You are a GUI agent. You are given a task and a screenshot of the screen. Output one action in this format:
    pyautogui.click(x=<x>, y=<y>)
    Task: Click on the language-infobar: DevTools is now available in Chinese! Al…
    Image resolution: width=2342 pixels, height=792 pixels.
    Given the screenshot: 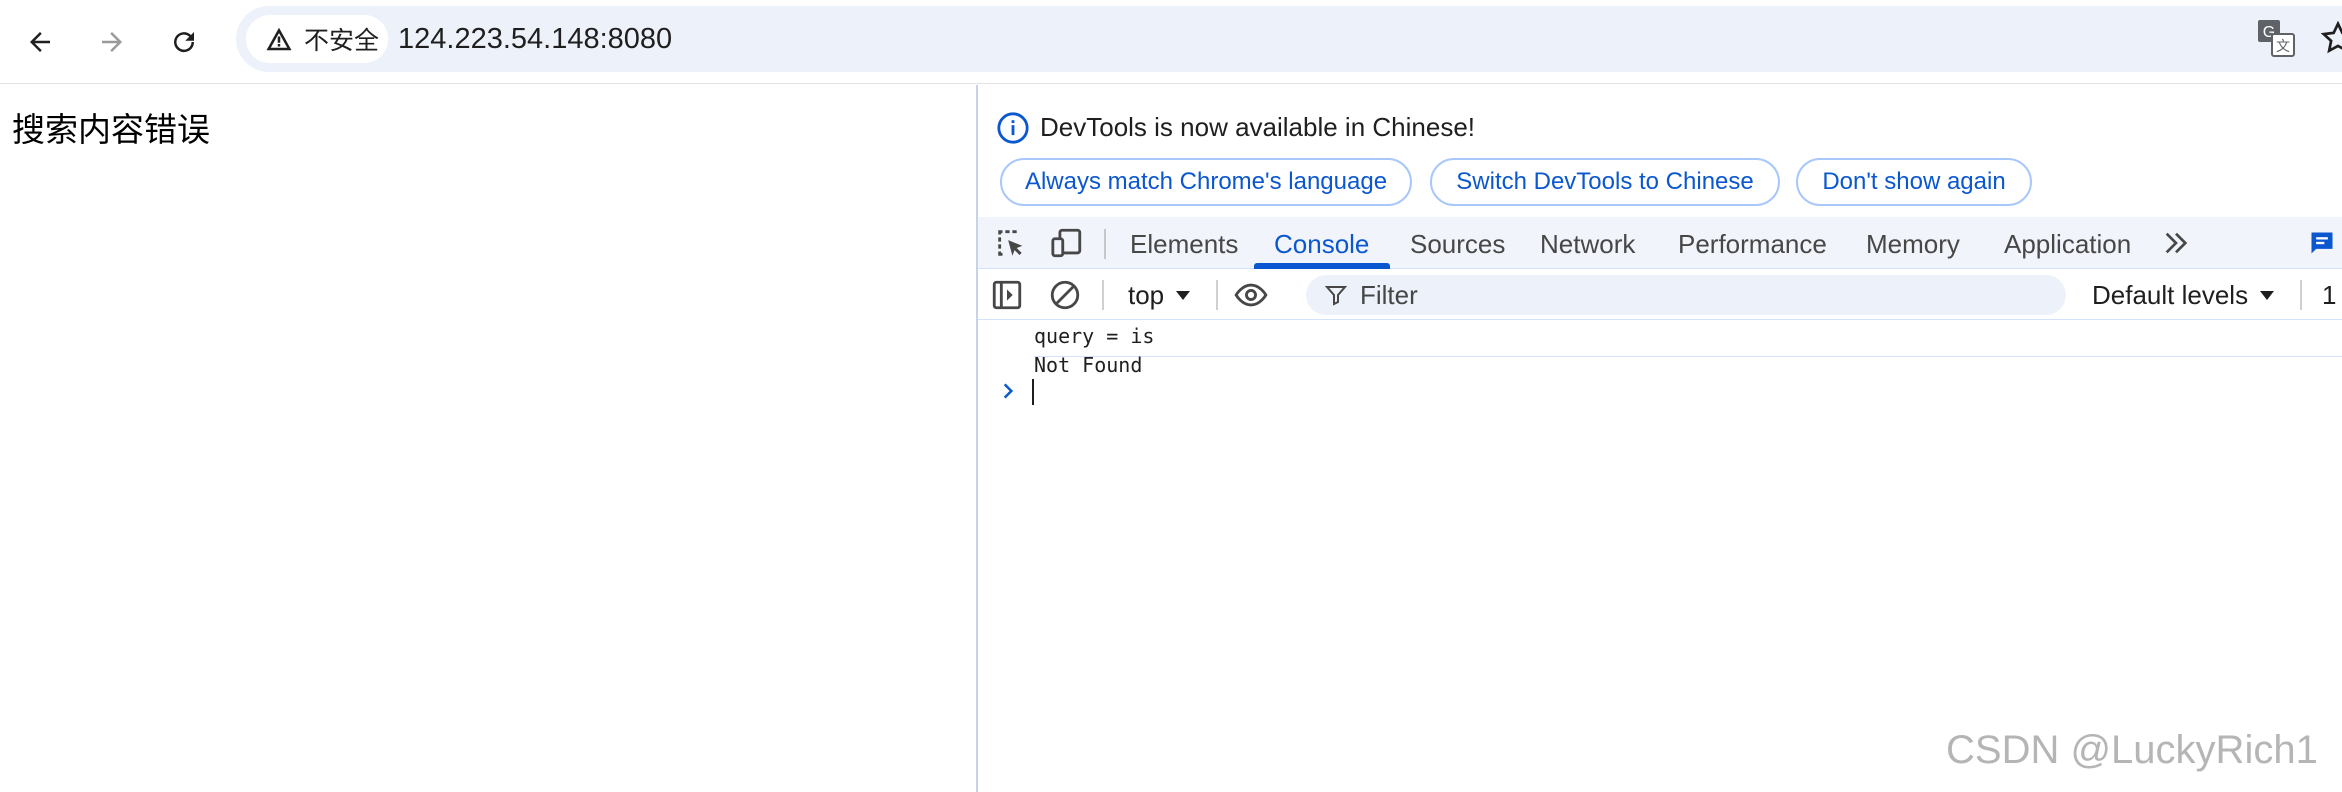 What is the action you would take?
    pyautogui.click(x=1660, y=150)
    